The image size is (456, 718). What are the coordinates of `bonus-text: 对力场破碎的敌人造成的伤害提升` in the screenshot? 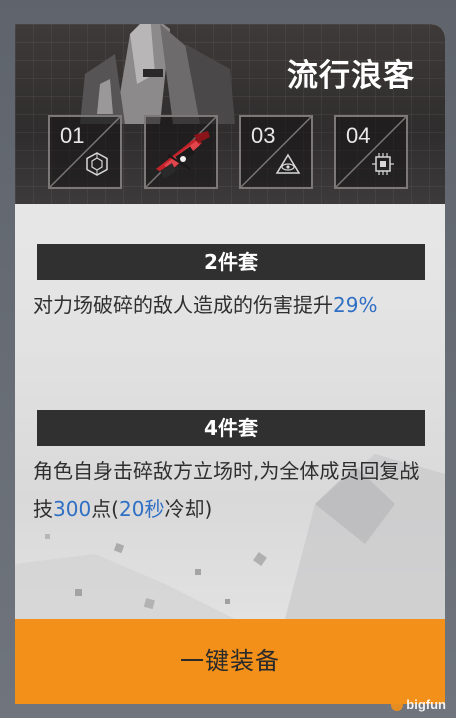 It's located at (183, 305).